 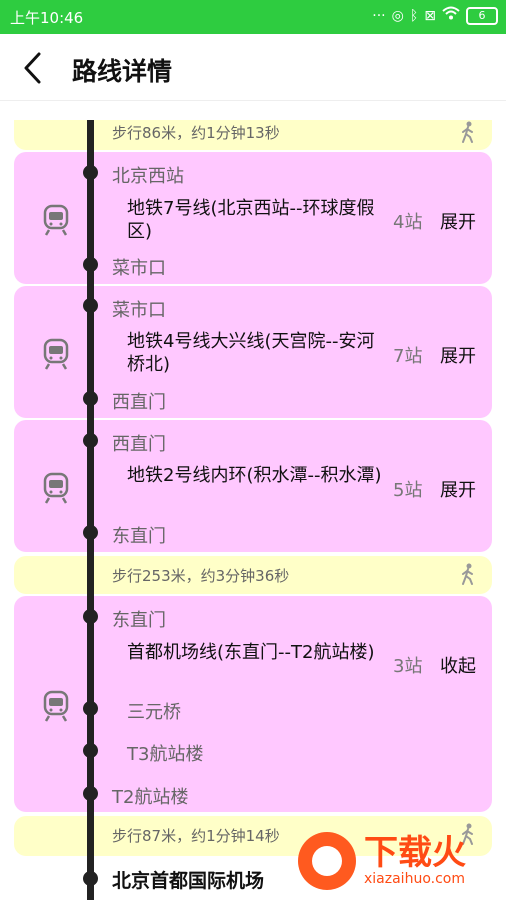 I want to click on wifi-icon, so click(x=451, y=16).